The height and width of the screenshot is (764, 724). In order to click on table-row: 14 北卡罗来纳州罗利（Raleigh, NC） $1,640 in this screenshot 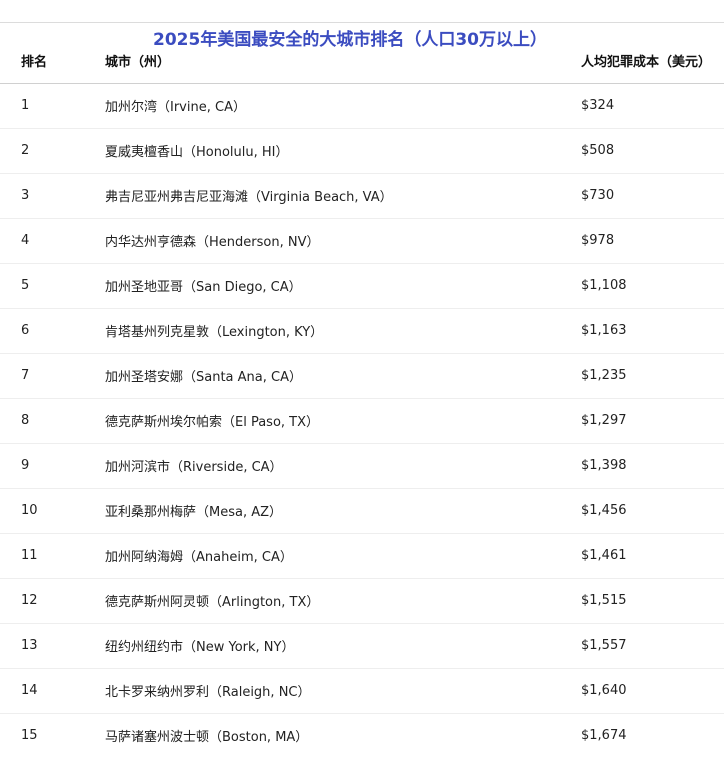, I will do `click(362, 691)`.